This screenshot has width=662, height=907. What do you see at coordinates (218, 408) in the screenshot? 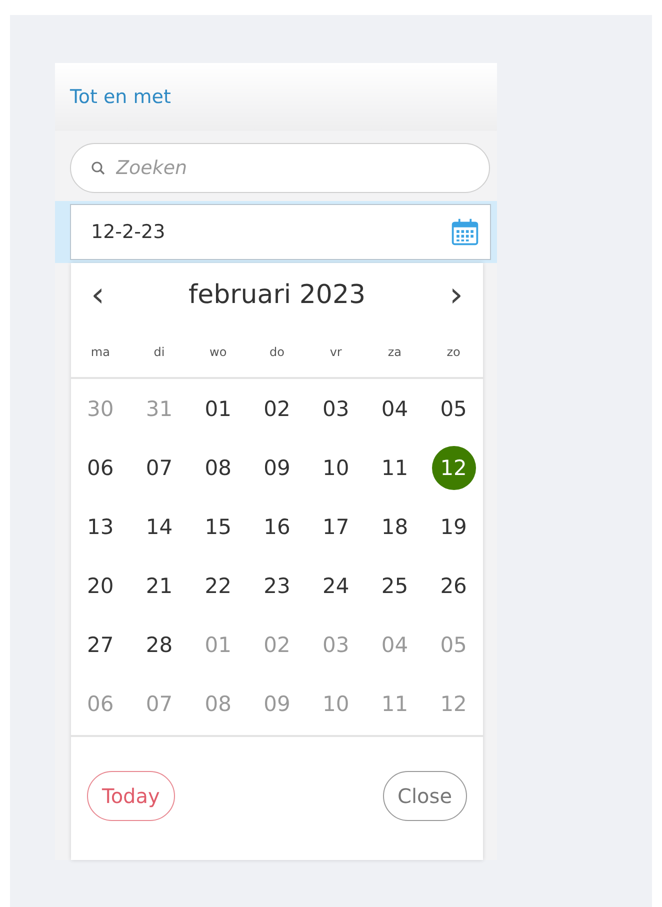
I see `day-cell: 01` at bounding box center [218, 408].